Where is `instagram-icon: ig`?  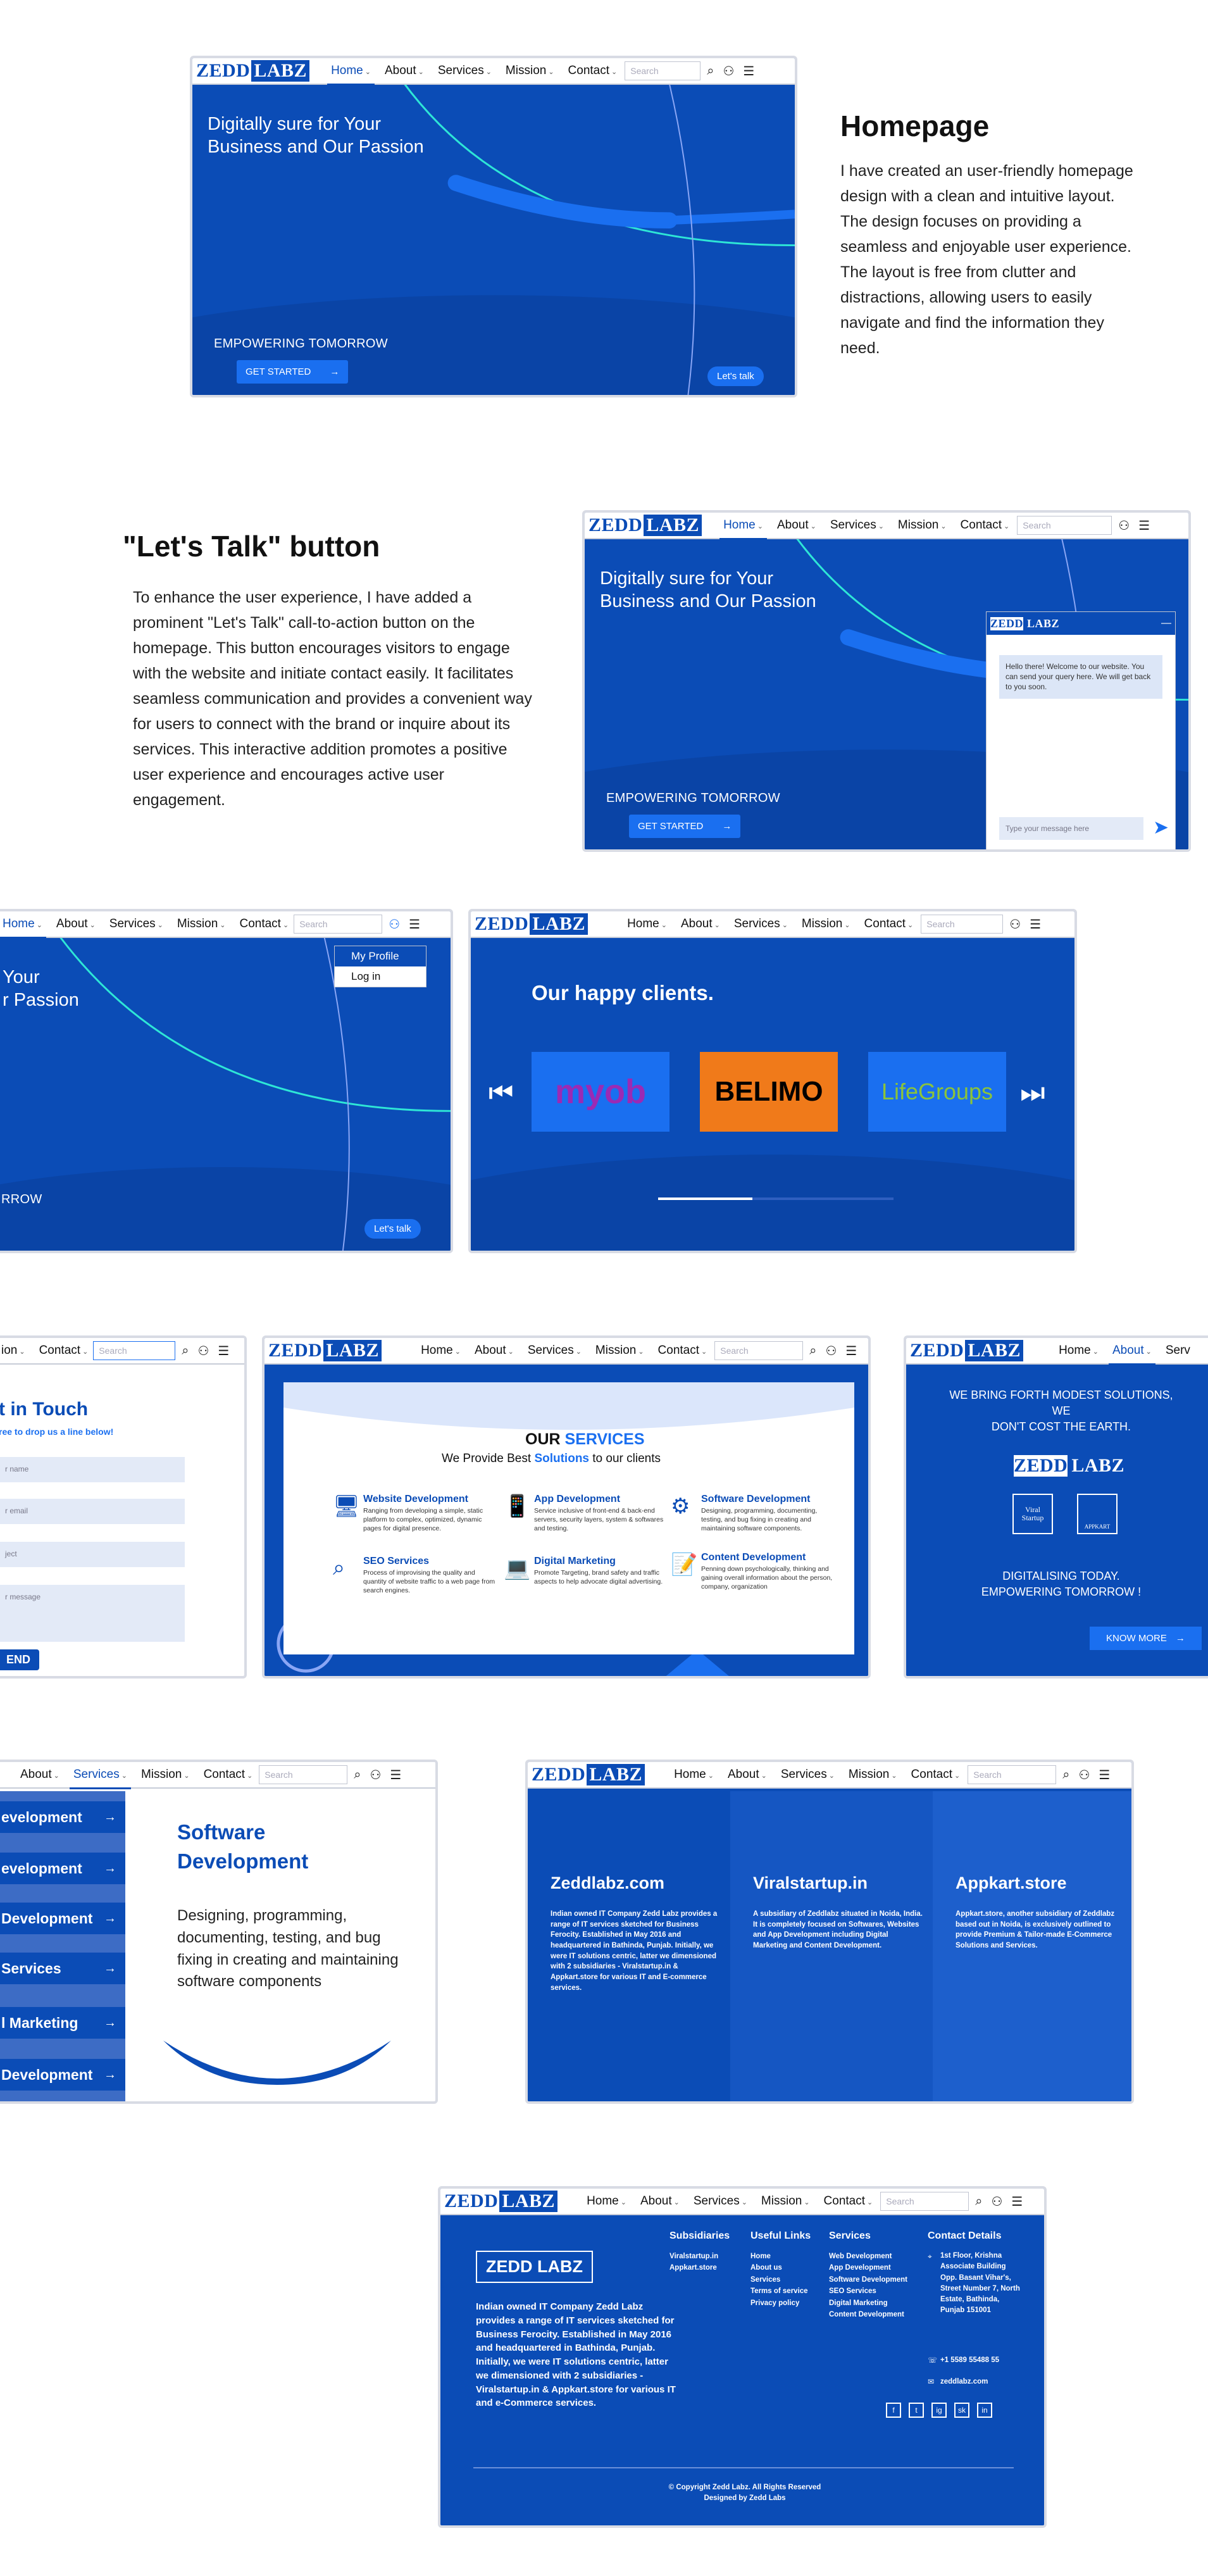
instagram-icon: ig is located at coordinates (939, 2410).